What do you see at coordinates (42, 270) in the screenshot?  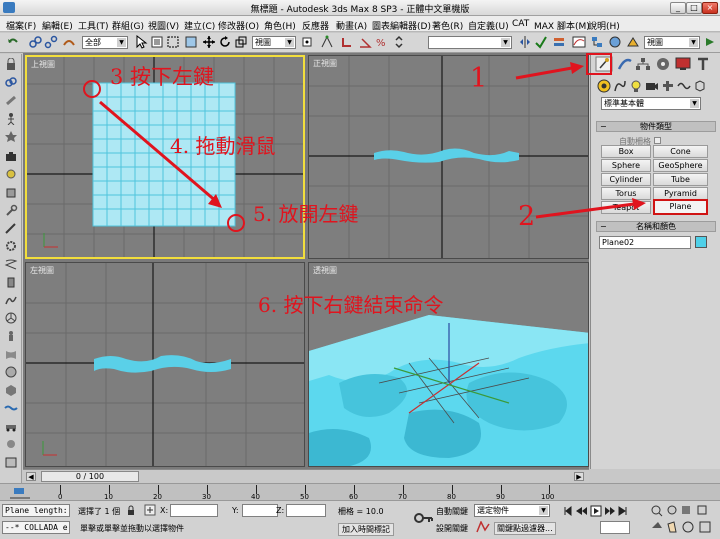 I see `viewport-left-label: 左視圖` at bounding box center [42, 270].